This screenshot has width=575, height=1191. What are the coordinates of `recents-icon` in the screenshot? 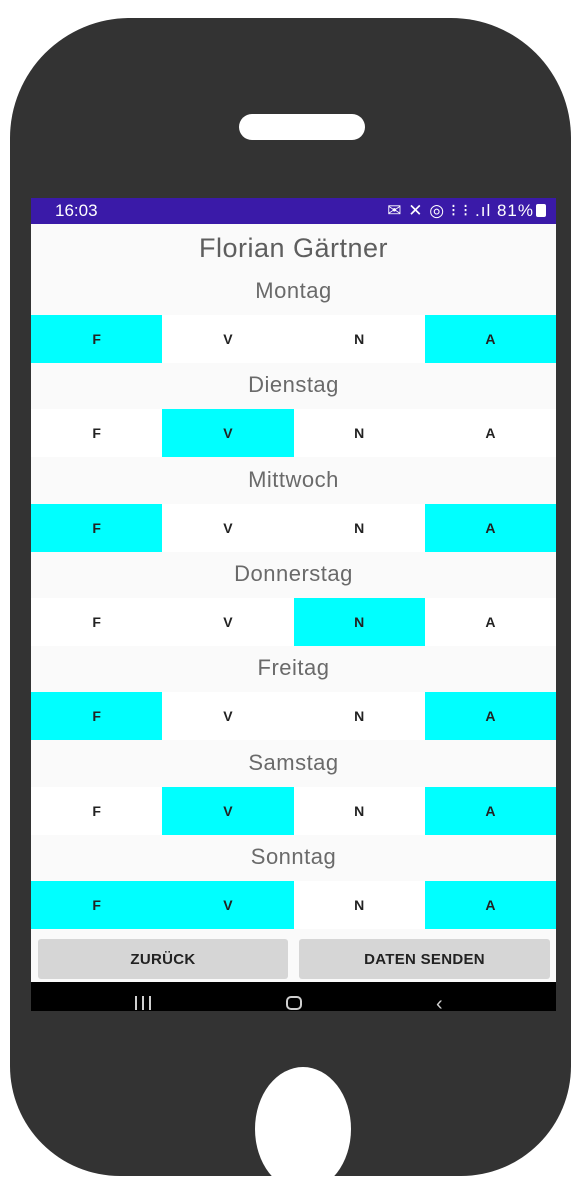 It's located at (143, 1003).